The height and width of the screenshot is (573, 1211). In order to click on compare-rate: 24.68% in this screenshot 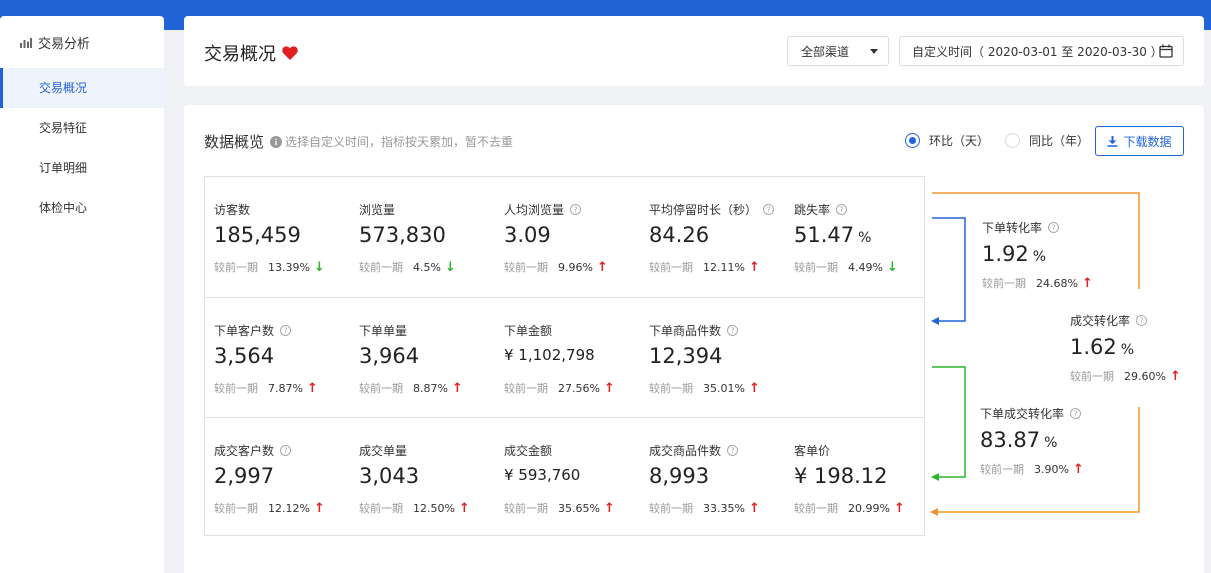, I will do `click(1057, 283)`.